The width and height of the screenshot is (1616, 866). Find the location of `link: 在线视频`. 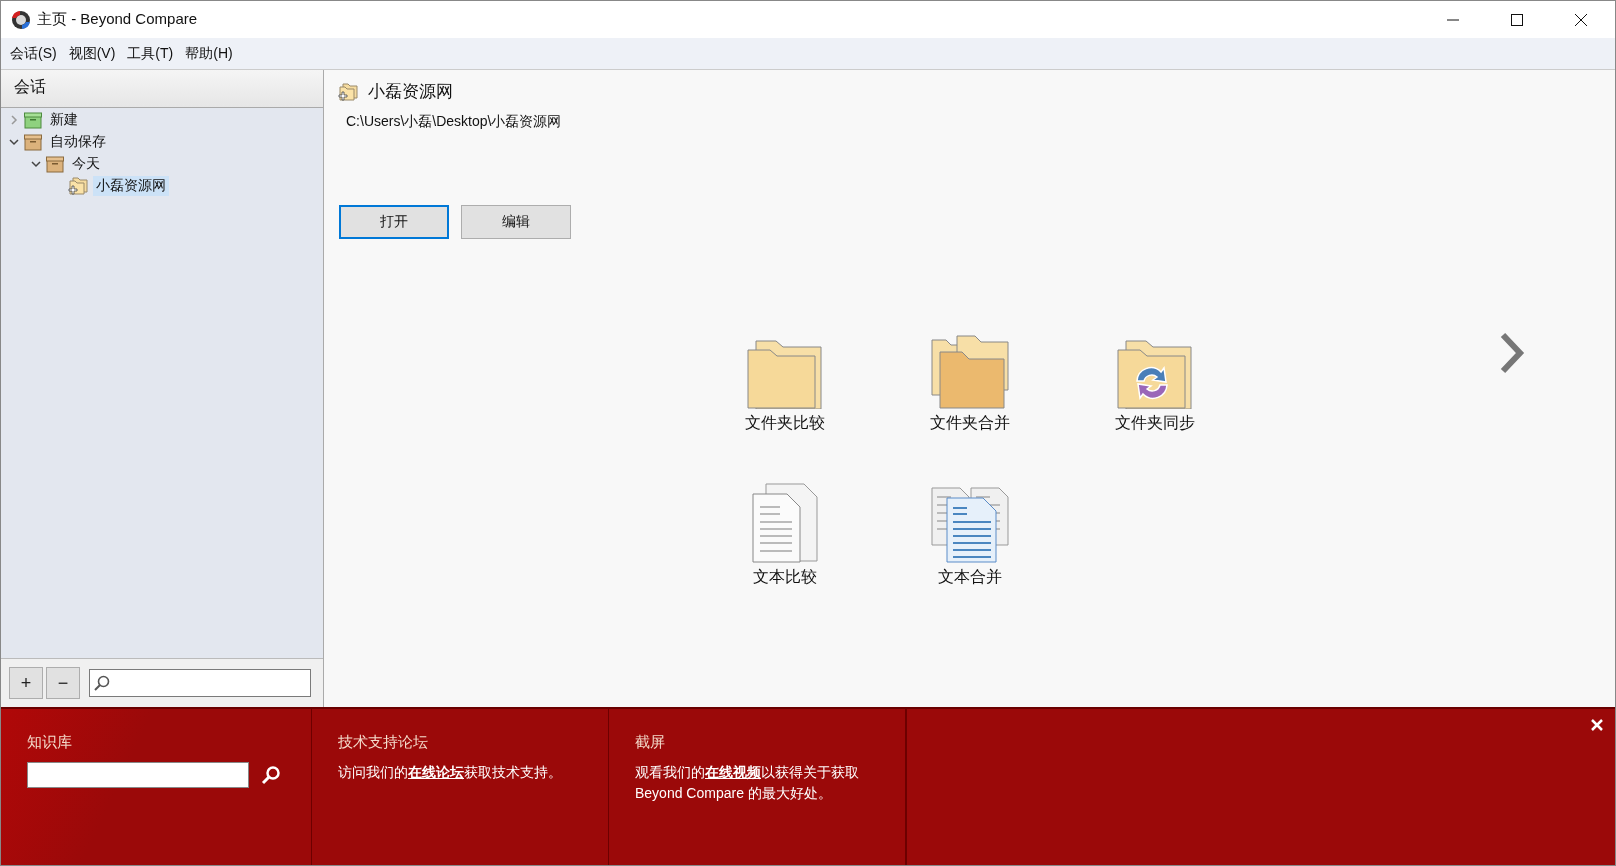

link: 在线视频 is located at coordinates (733, 772).